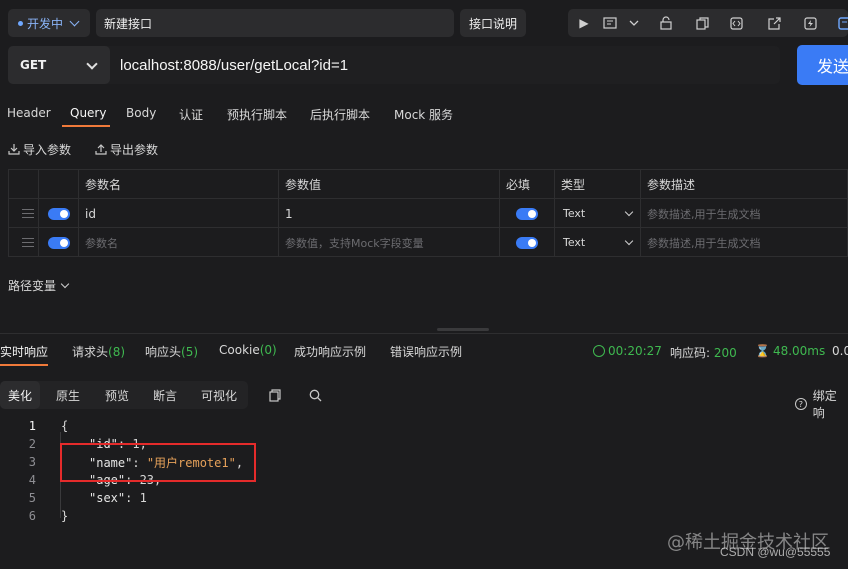 Image resolution: width=848 pixels, height=569 pixels. Describe the element at coordinates (268, 350) in the screenshot. I see `cookie-count: (0)` at that location.